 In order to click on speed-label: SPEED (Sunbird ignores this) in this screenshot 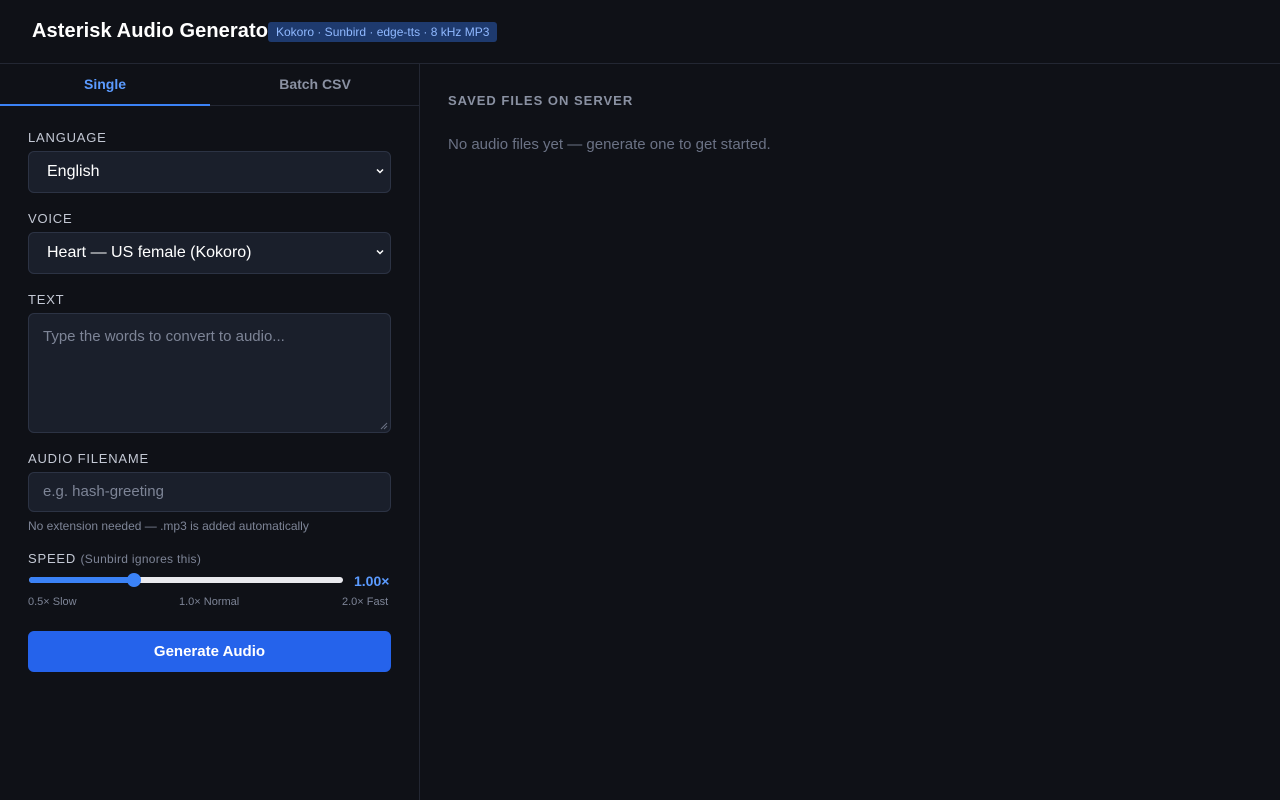, I will do `click(114, 558)`.